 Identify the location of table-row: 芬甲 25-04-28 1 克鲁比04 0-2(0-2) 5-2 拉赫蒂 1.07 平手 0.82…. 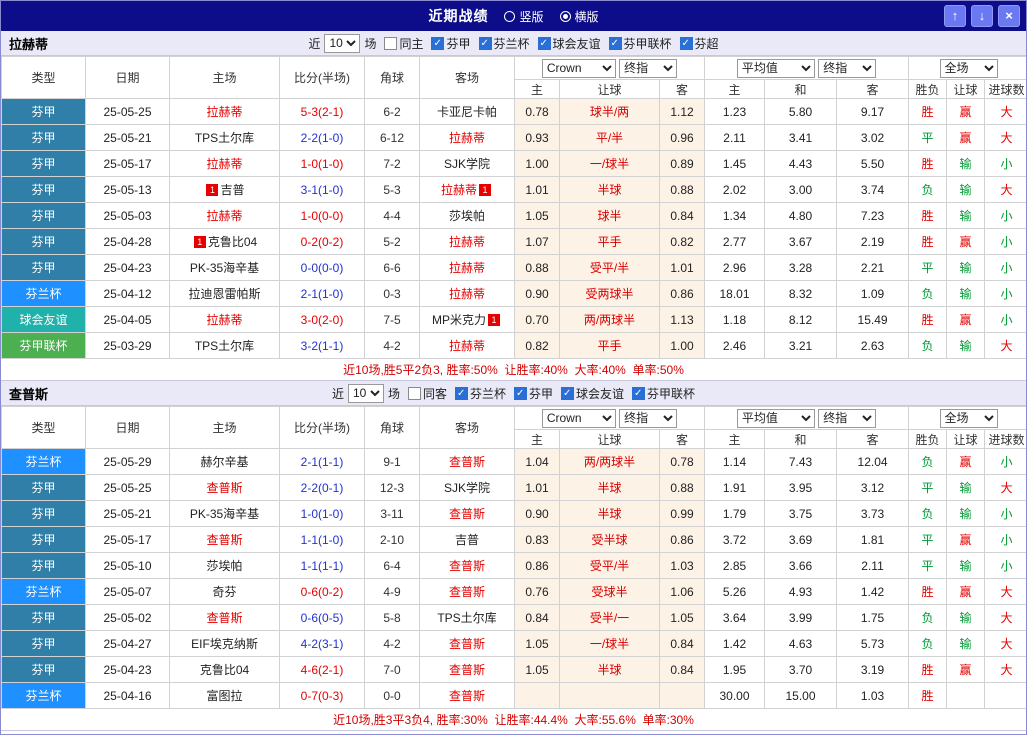
(513, 241).